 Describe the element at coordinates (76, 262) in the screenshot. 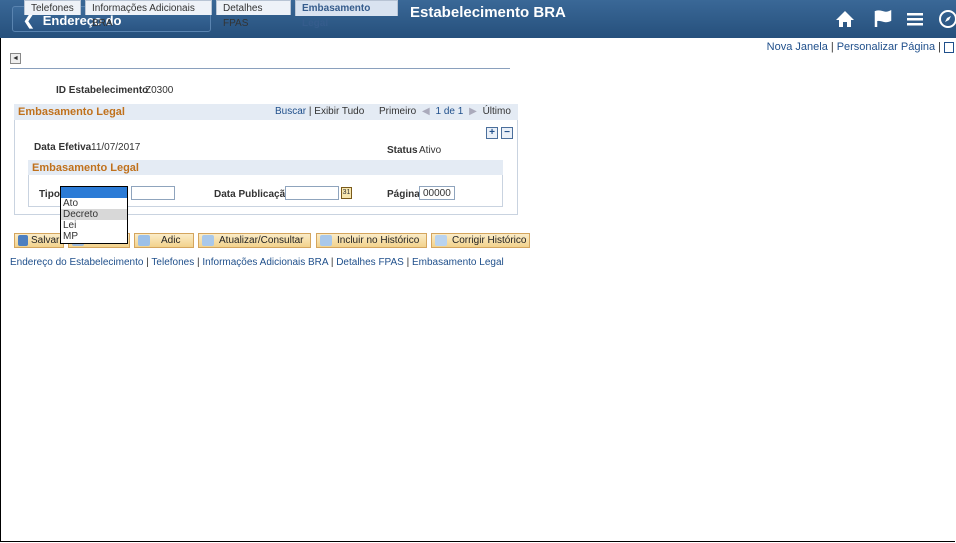

I see `address-link: Endereço do Estabelecimento` at that location.